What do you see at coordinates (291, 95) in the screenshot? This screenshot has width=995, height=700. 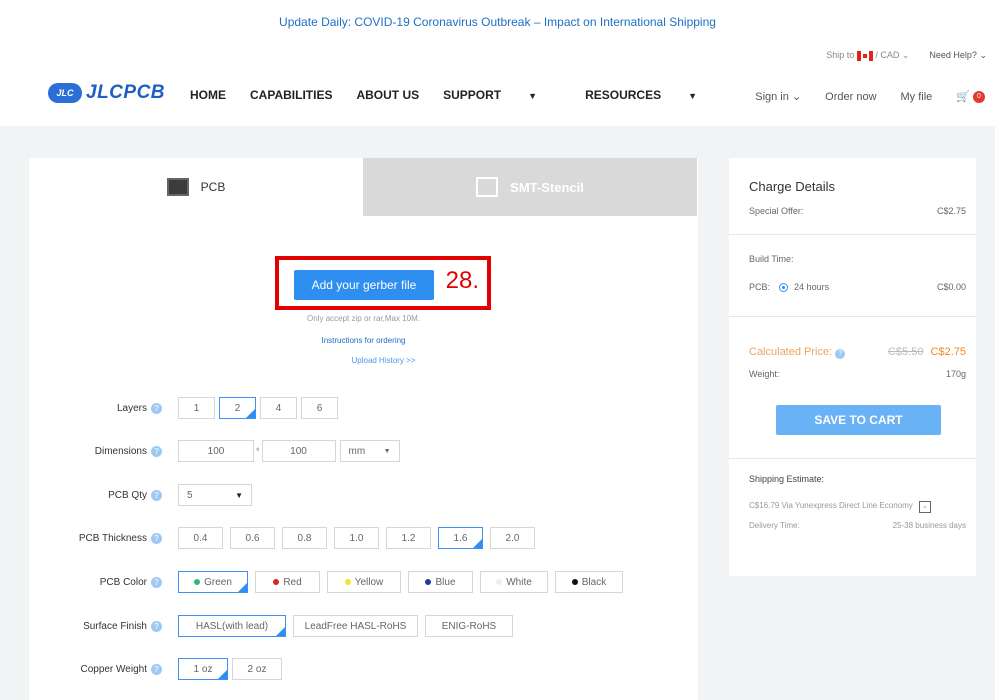 I see `nav-capabilities: CAPABILITIES` at bounding box center [291, 95].